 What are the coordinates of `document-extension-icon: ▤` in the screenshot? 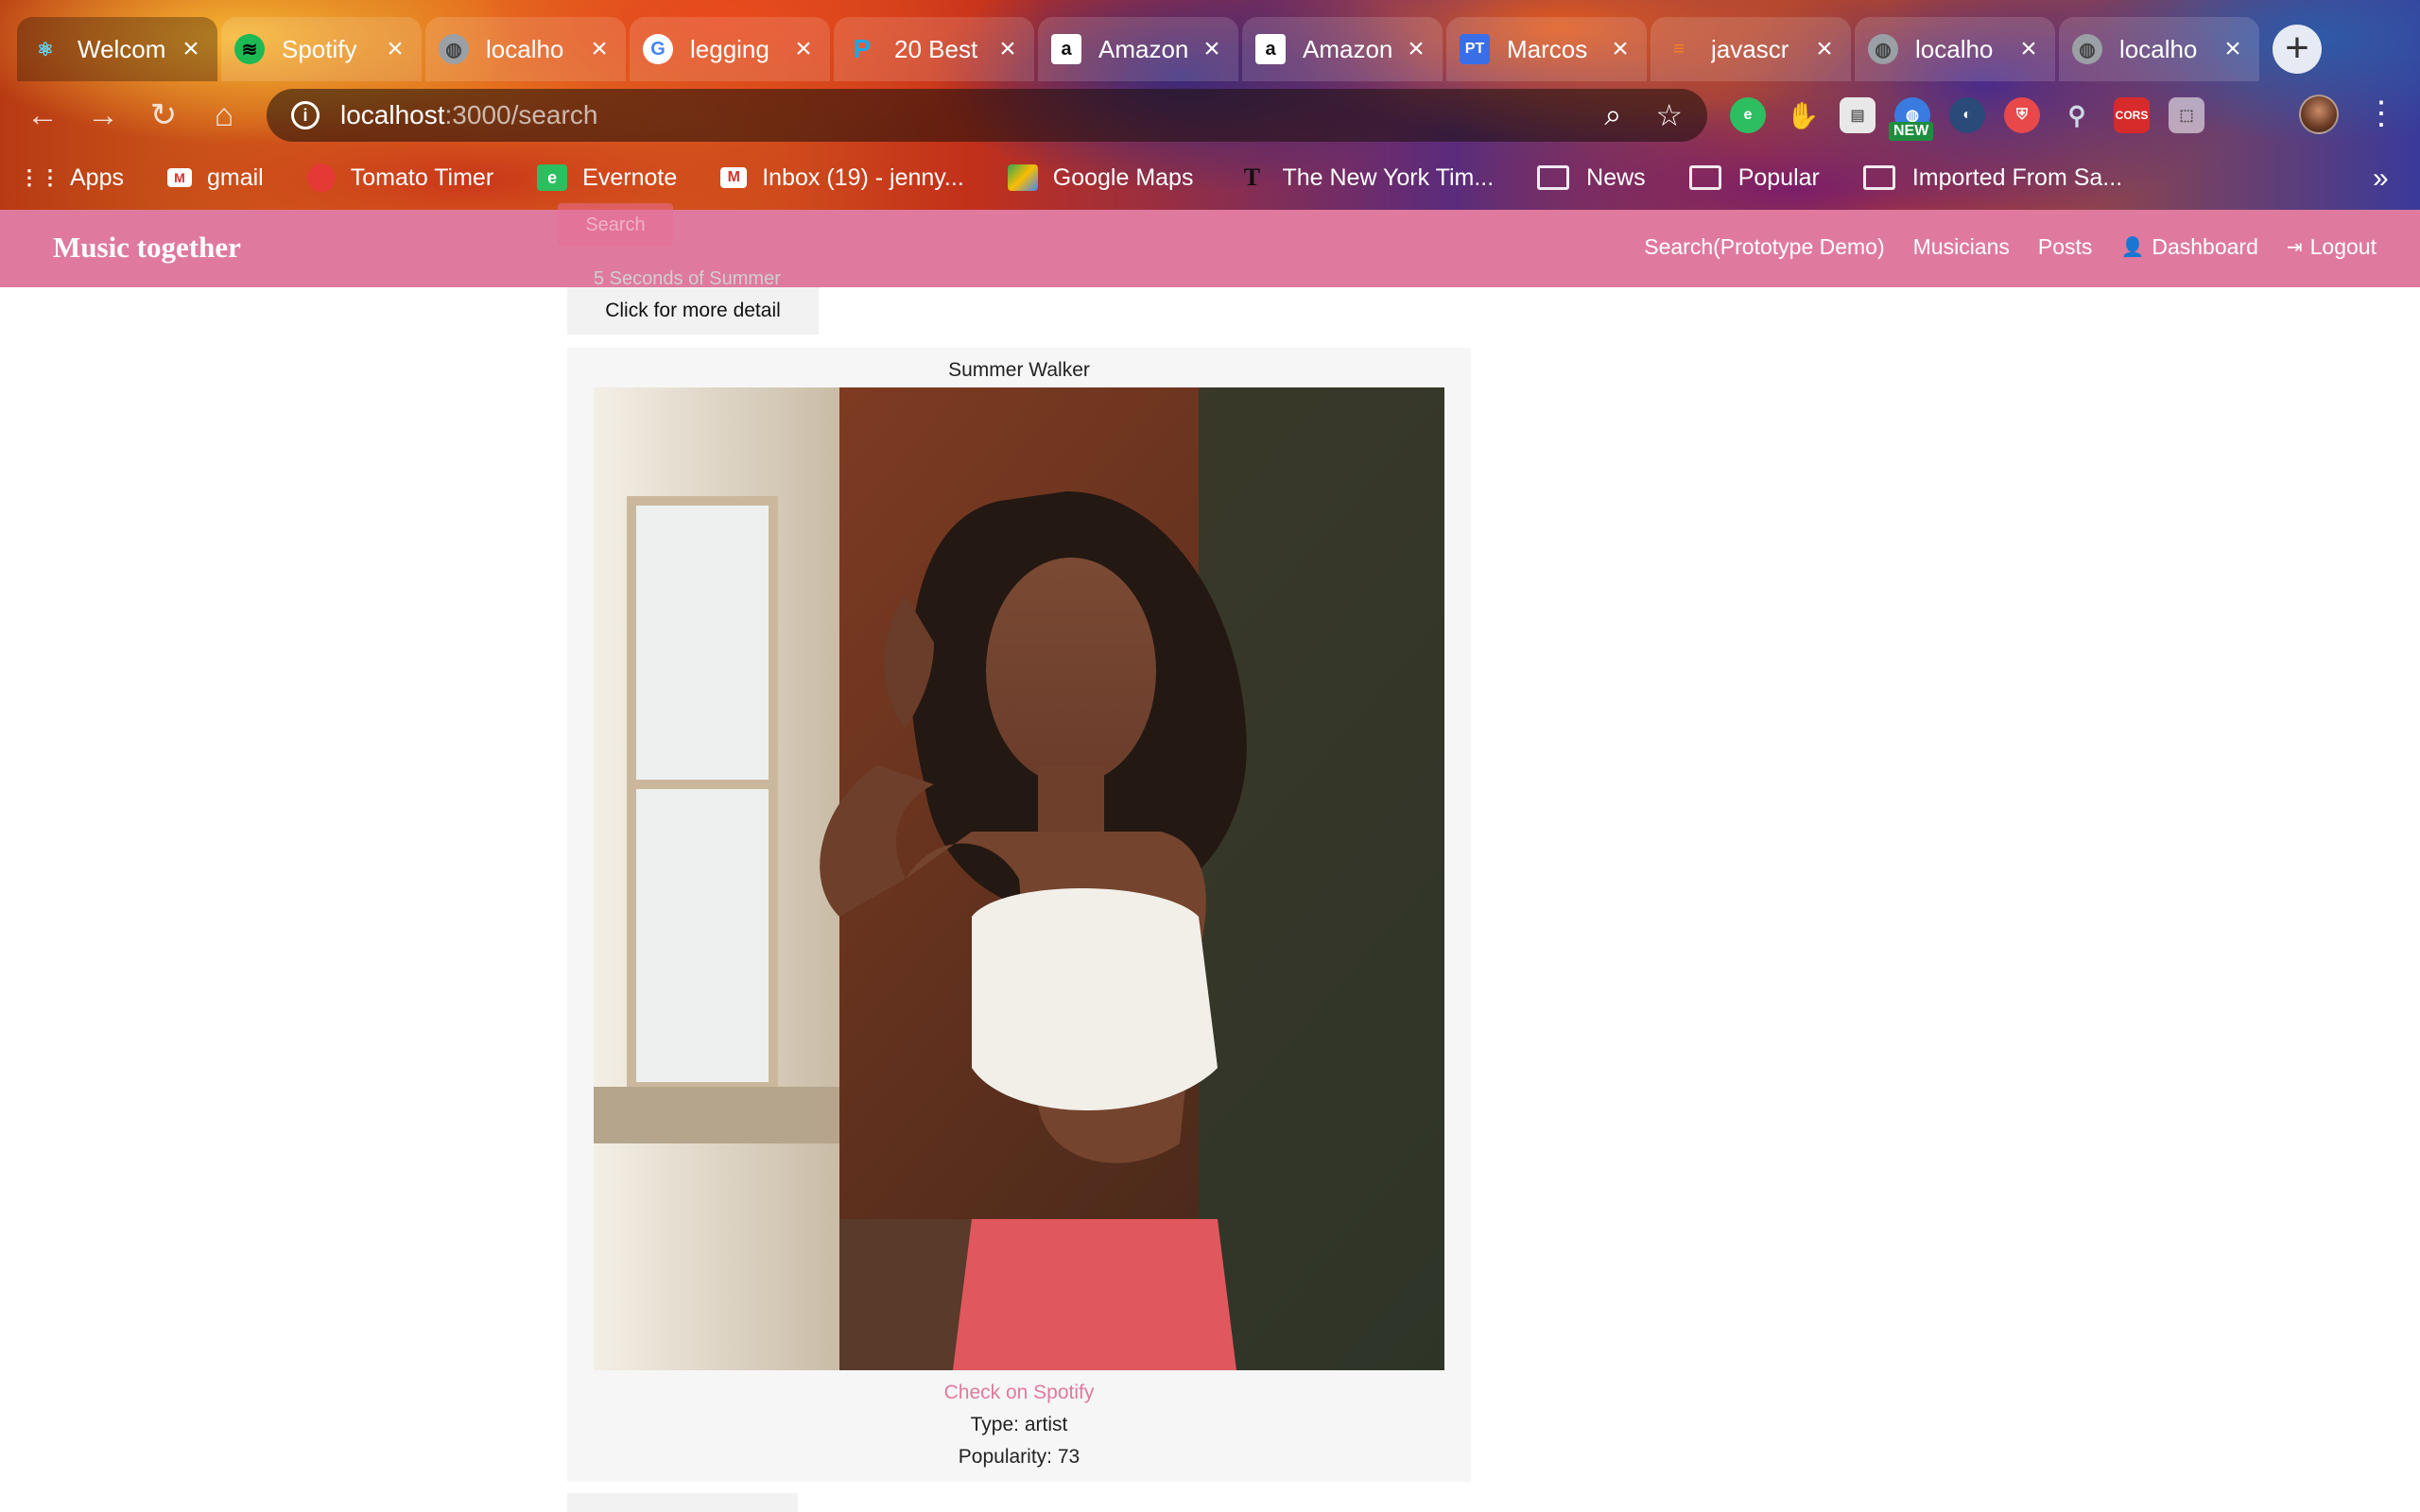 It's located at (1858, 115).